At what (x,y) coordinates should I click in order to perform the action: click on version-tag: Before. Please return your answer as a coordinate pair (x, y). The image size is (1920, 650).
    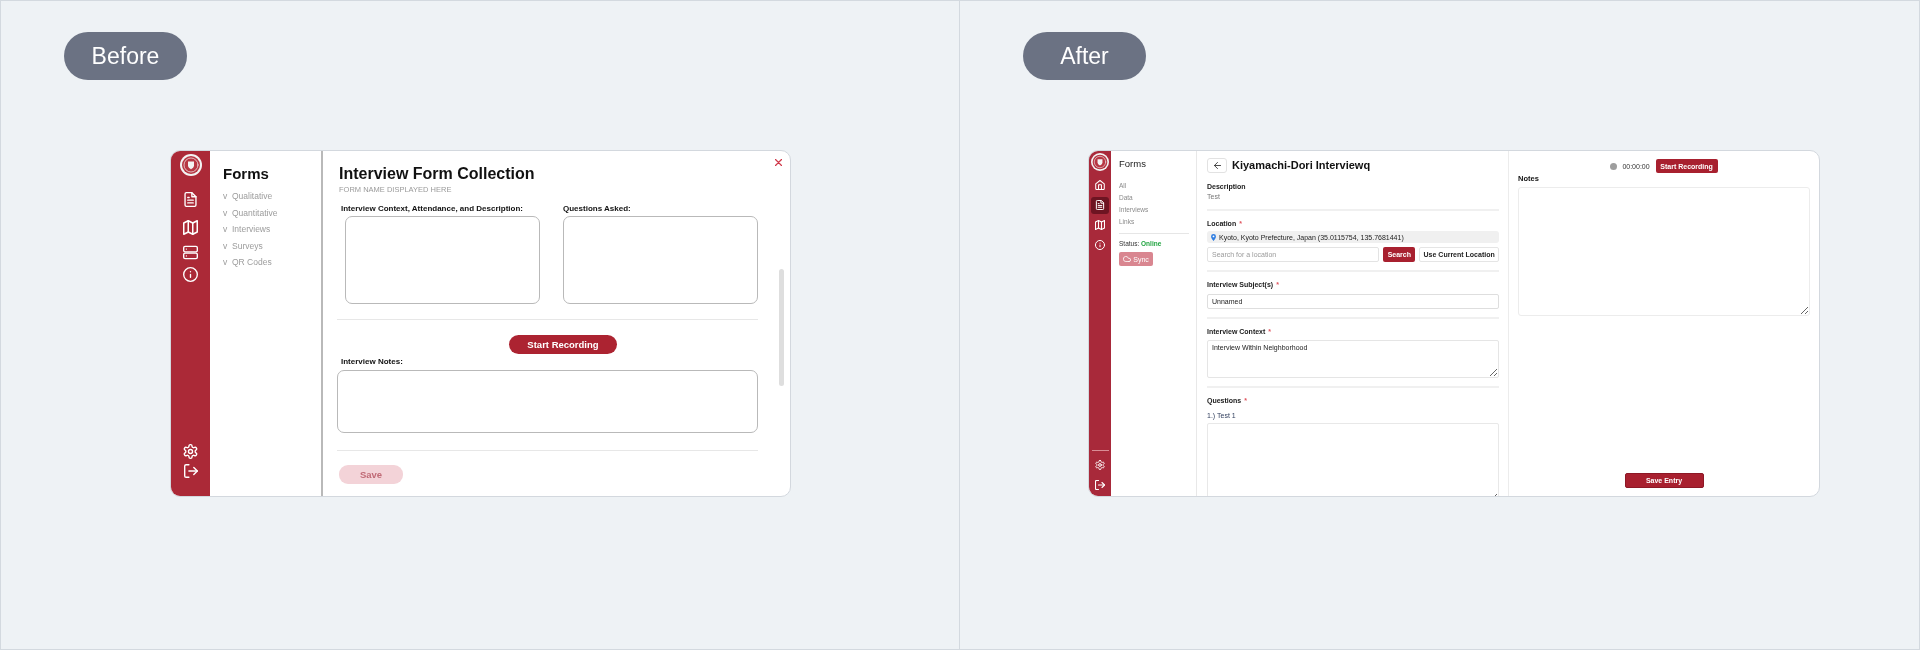
    Looking at the image, I should click on (125, 56).